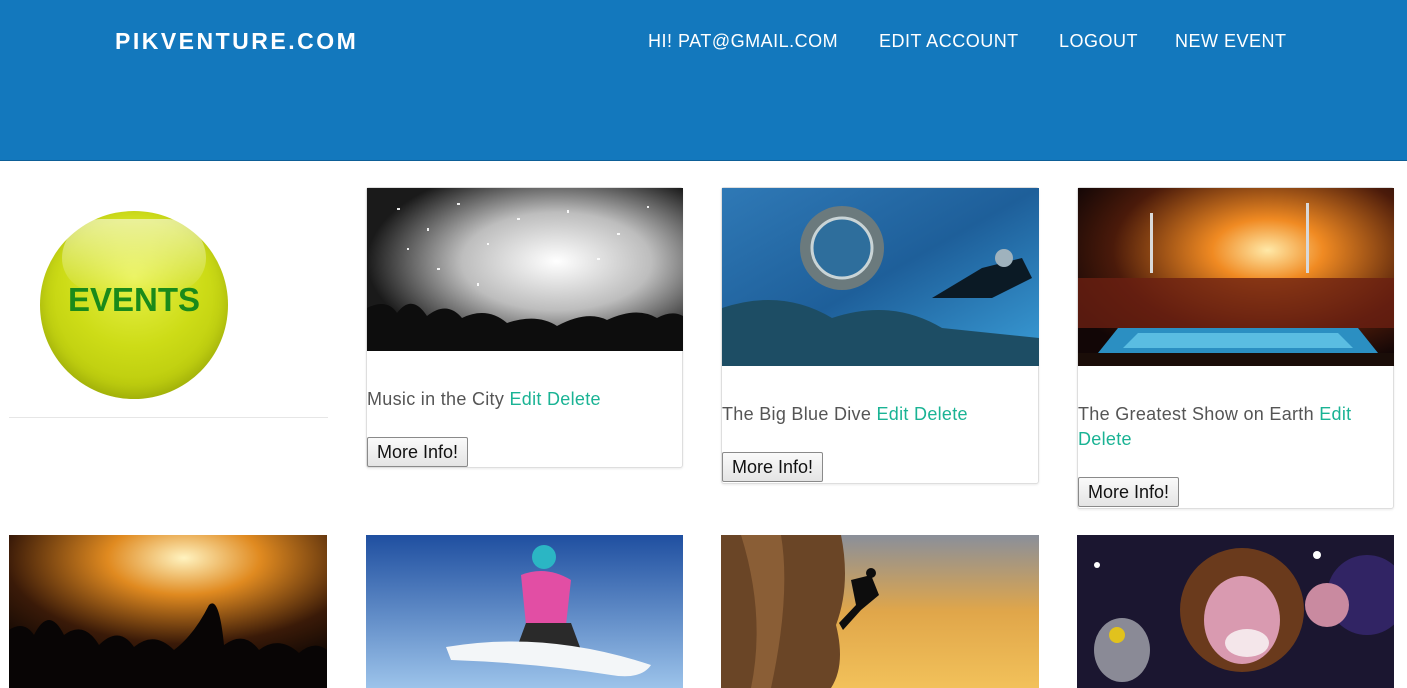 The height and width of the screenshot is (688, 1407). Describe the element at coordinates (436, 399) in the screenshot. I see `event-title: Music in the City` at that location.